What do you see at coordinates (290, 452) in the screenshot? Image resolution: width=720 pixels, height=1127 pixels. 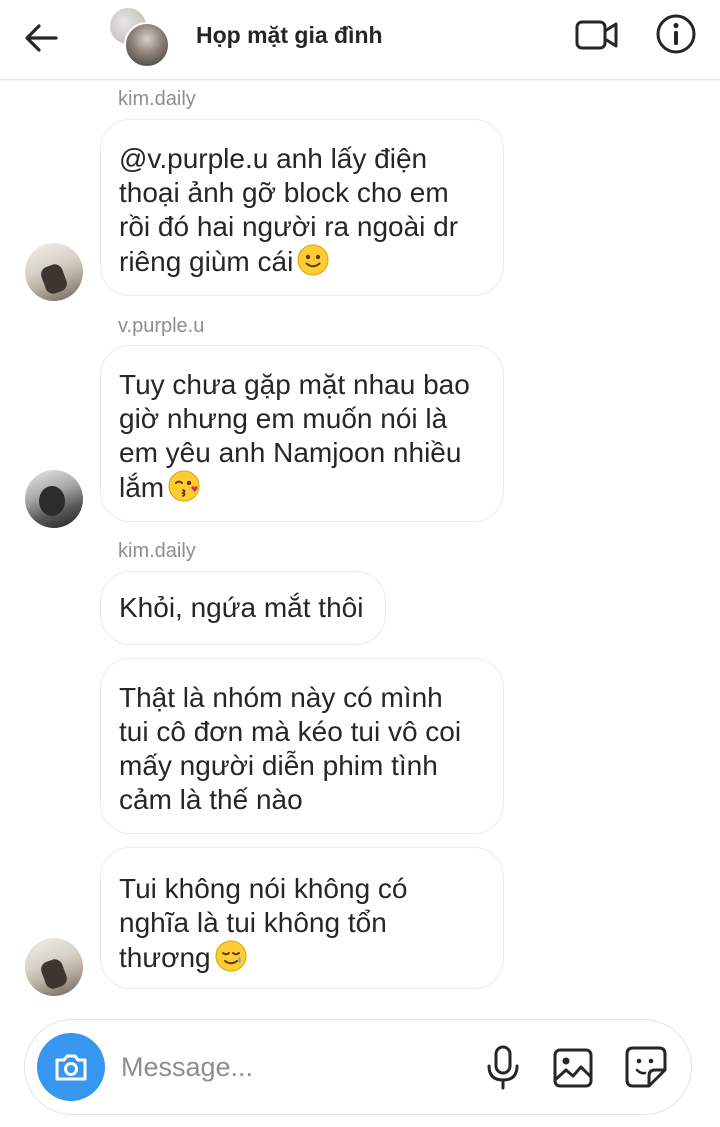 I see `message-line: em yêu anh Namjoon nhiều` at bounding box center [290, 452].